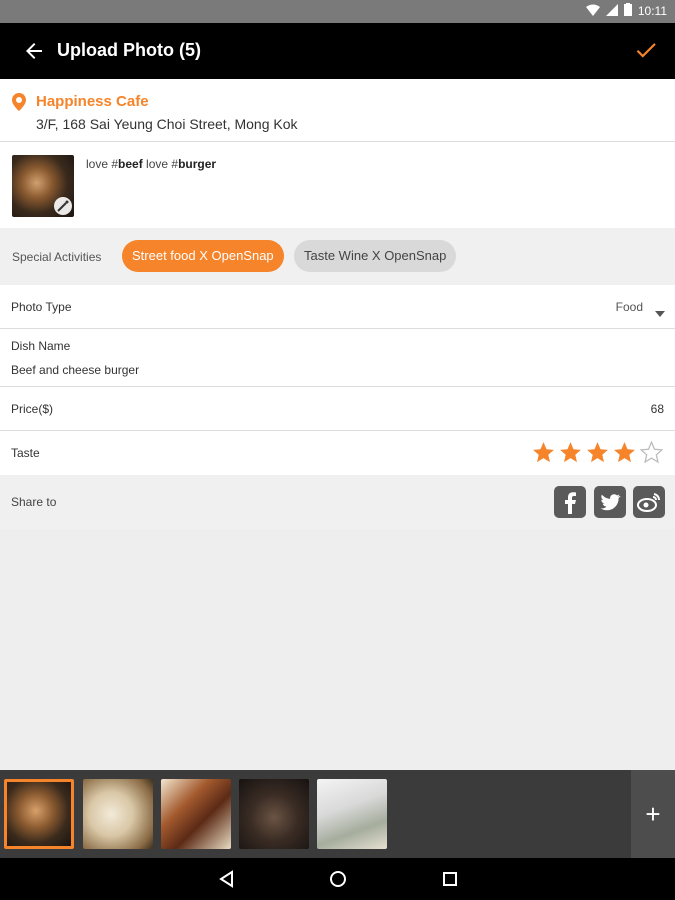 This screenshot has width=675, height=900. What do you see at coordinates (167, 124) in the screenshot?
I see `restaurant-address: 3/F, 168 Sai Yeung Choi Street, Mong Kok` at bounding box center [167, 124].